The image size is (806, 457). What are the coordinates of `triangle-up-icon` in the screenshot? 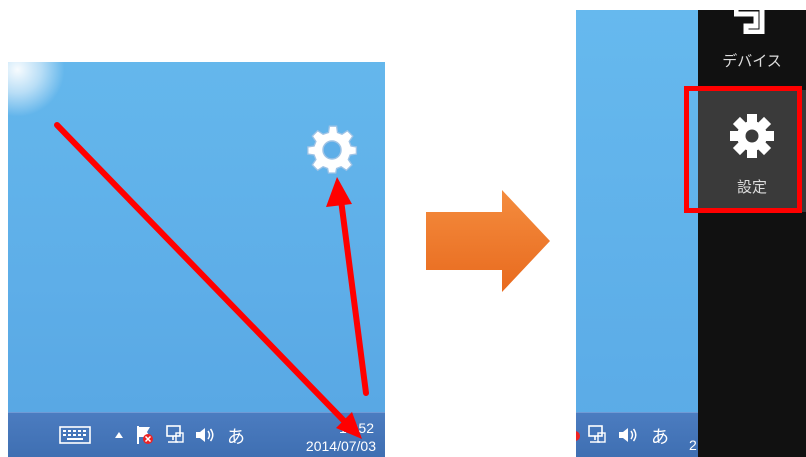 It's located at (119, 435).